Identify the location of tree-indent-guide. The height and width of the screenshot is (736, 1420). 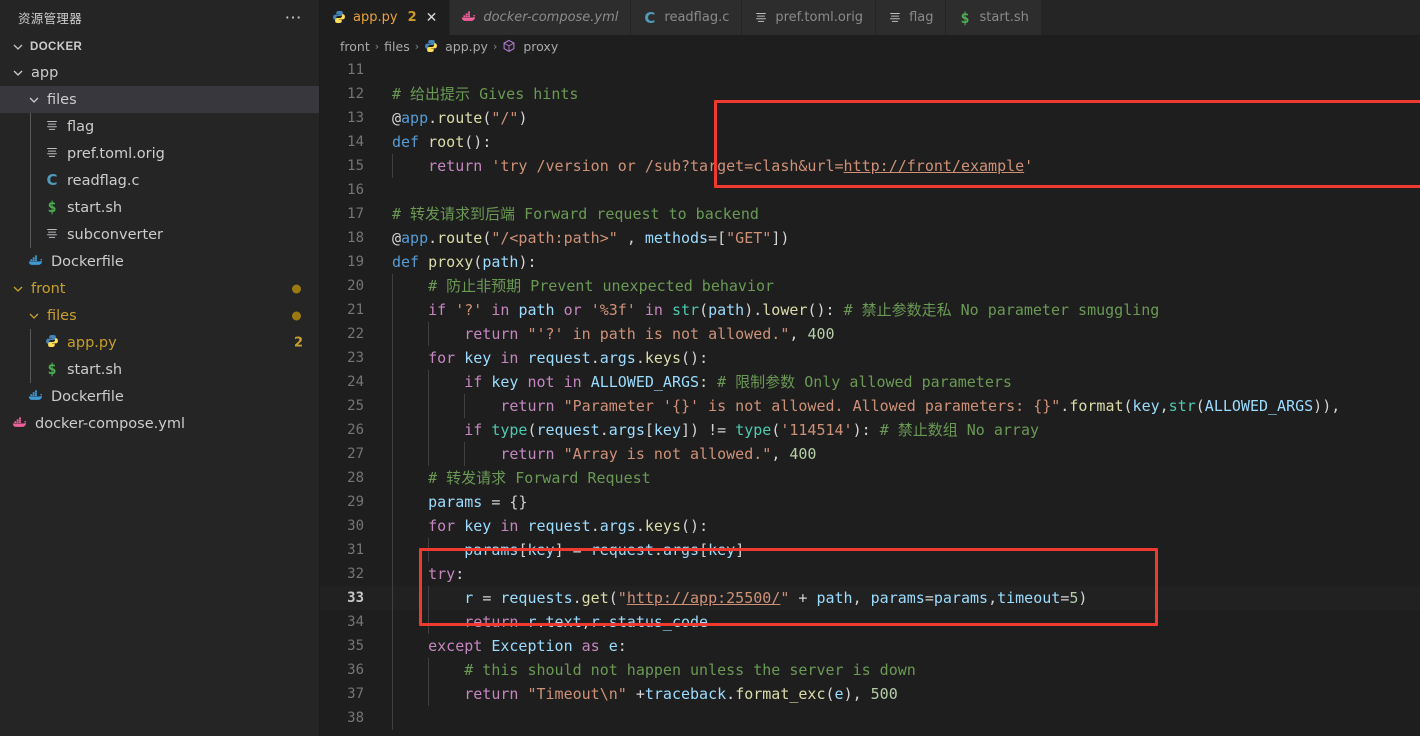
(30, 180).